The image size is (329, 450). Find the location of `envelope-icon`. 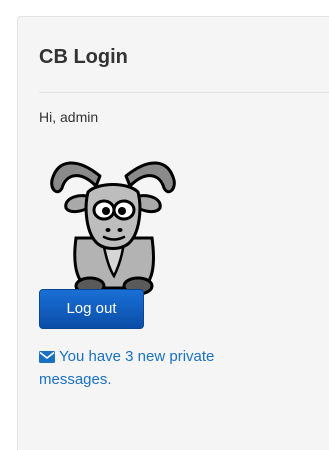

envelope-icon is located at coordinates (47, 357).